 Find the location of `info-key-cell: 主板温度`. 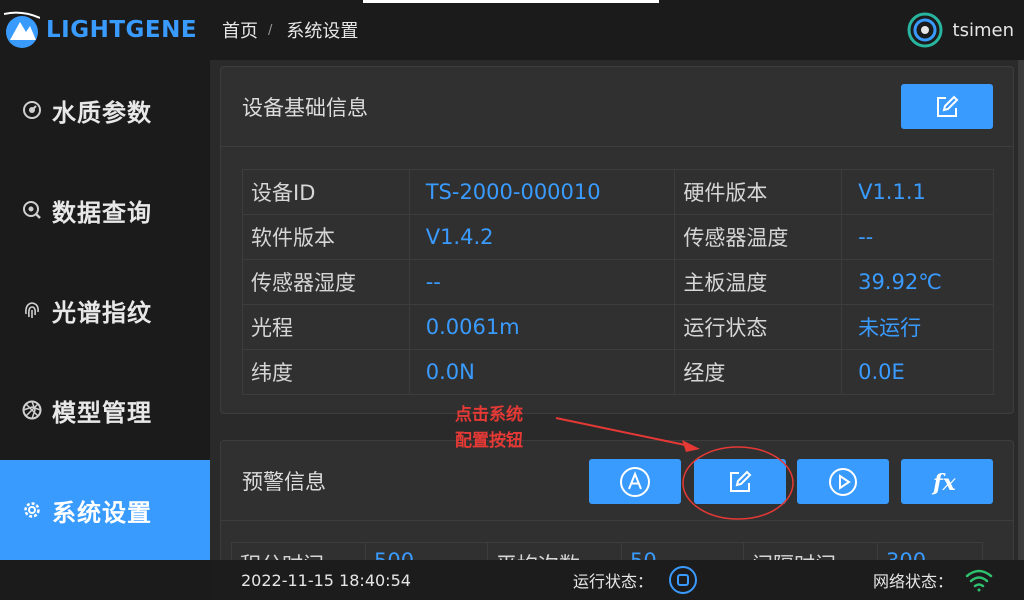

info-key-cell: 主板温度 is located at coordinates (758, 282).